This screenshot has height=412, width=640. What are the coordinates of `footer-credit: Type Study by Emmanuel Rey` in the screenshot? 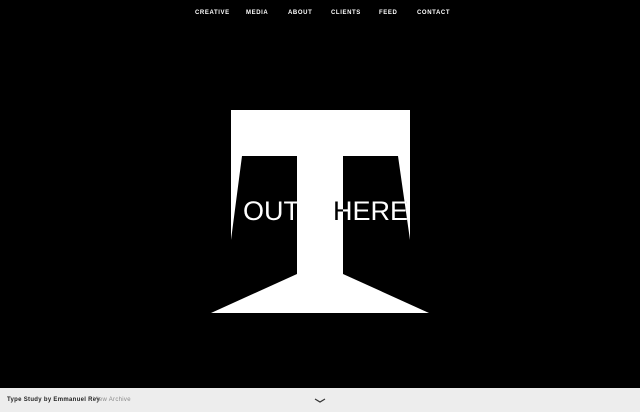 It's located at (54, 400).